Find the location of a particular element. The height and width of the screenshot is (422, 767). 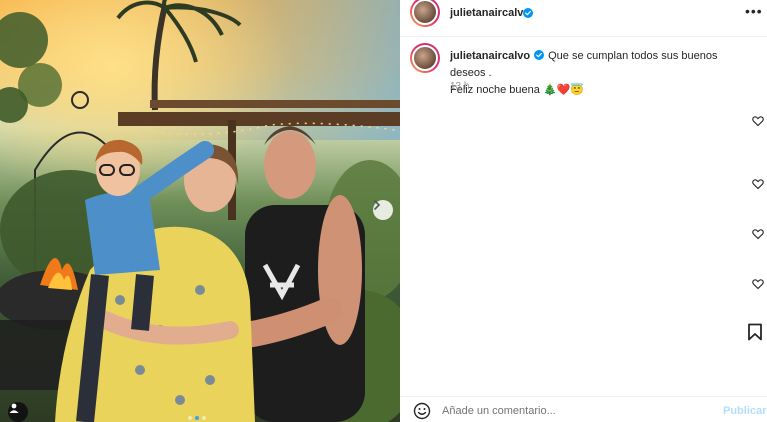

carousel-next-button is located at coordinates (383, 210).